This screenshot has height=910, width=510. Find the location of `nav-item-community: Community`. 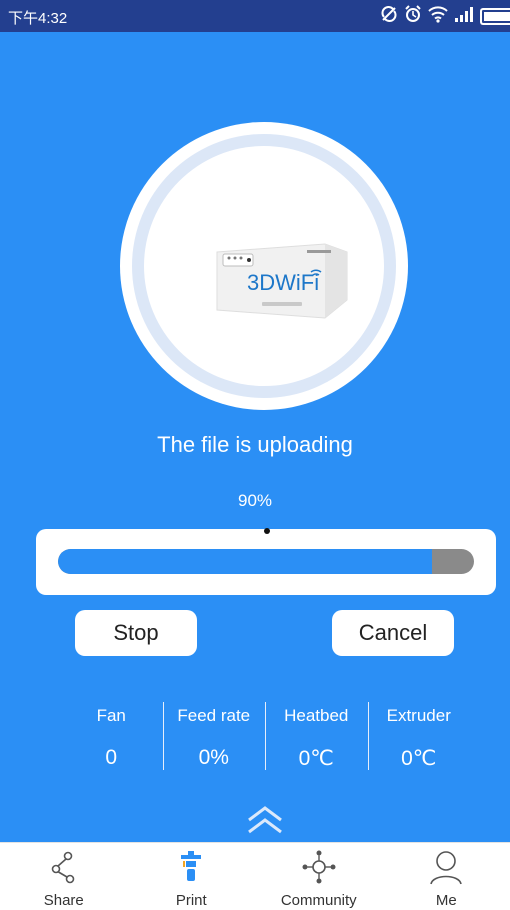

nav-item-community: Community is located at coordinates (319, 876).